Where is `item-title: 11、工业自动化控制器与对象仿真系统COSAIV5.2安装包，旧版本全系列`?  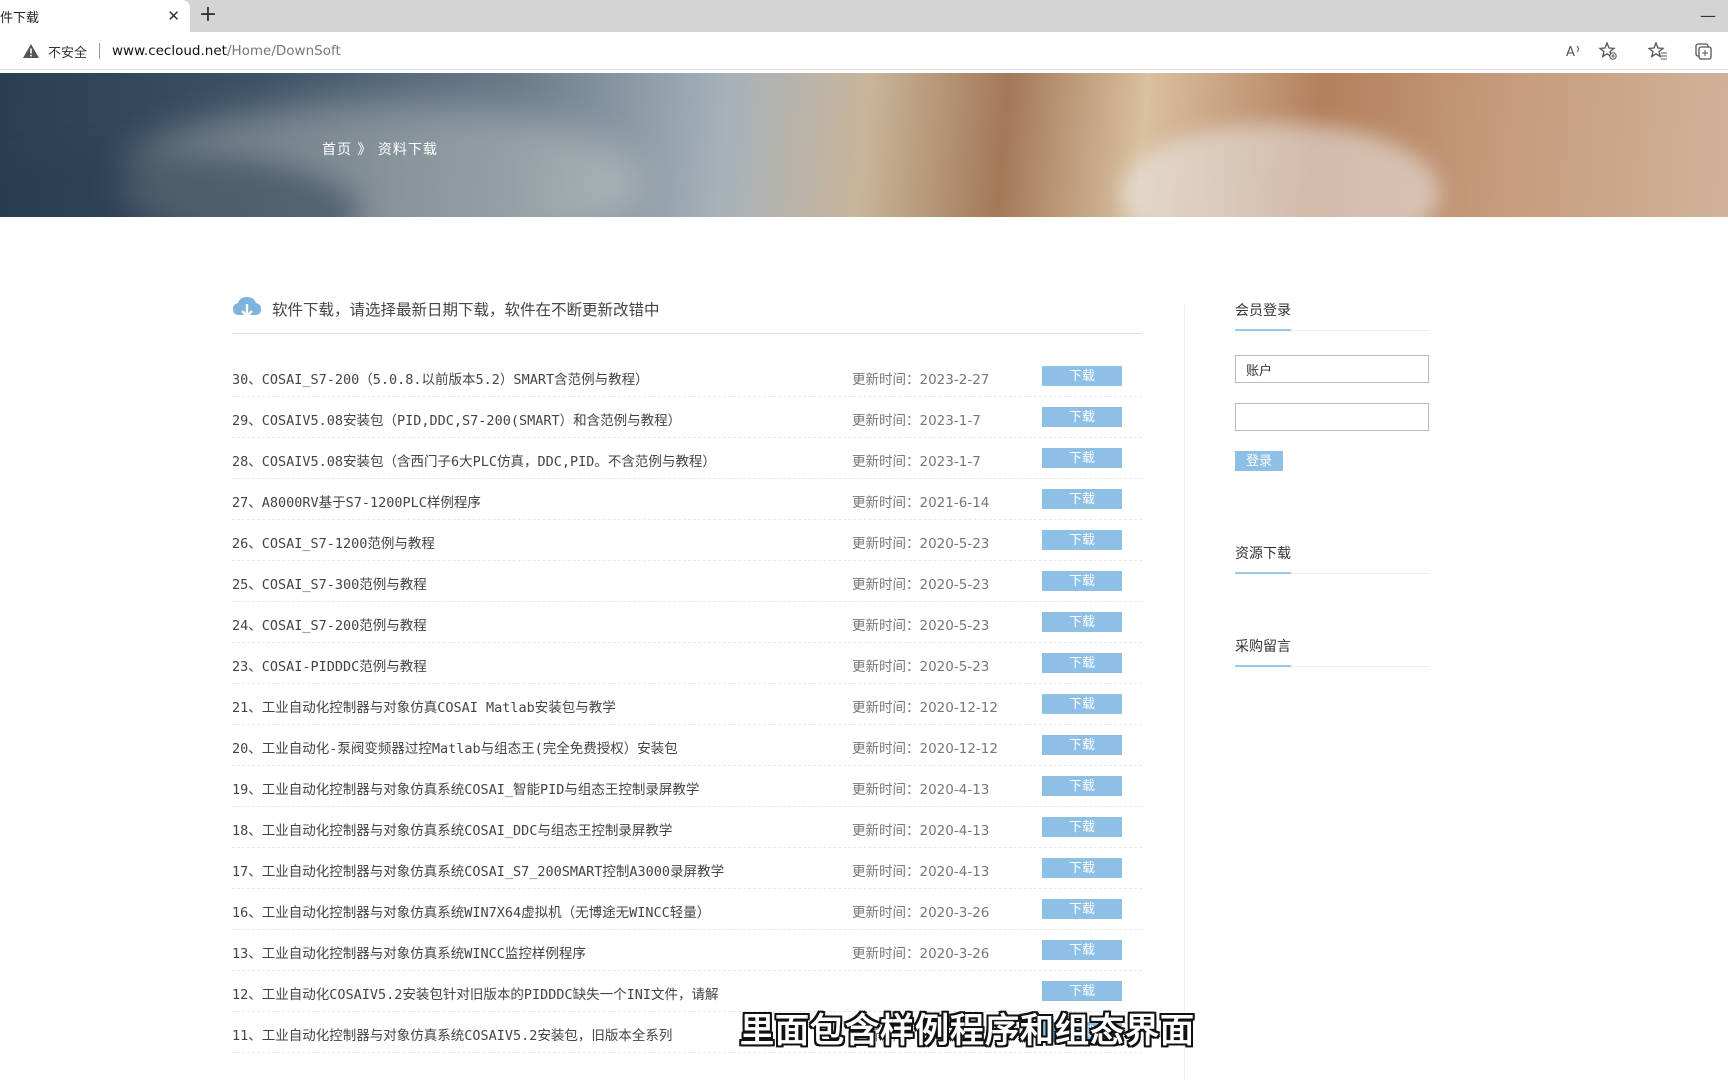
item-title: 11、工业自动化控制器与对象仿真系统COSAIV5.2安装包，旧版本全系列 is located at coordinates (452, 1034).